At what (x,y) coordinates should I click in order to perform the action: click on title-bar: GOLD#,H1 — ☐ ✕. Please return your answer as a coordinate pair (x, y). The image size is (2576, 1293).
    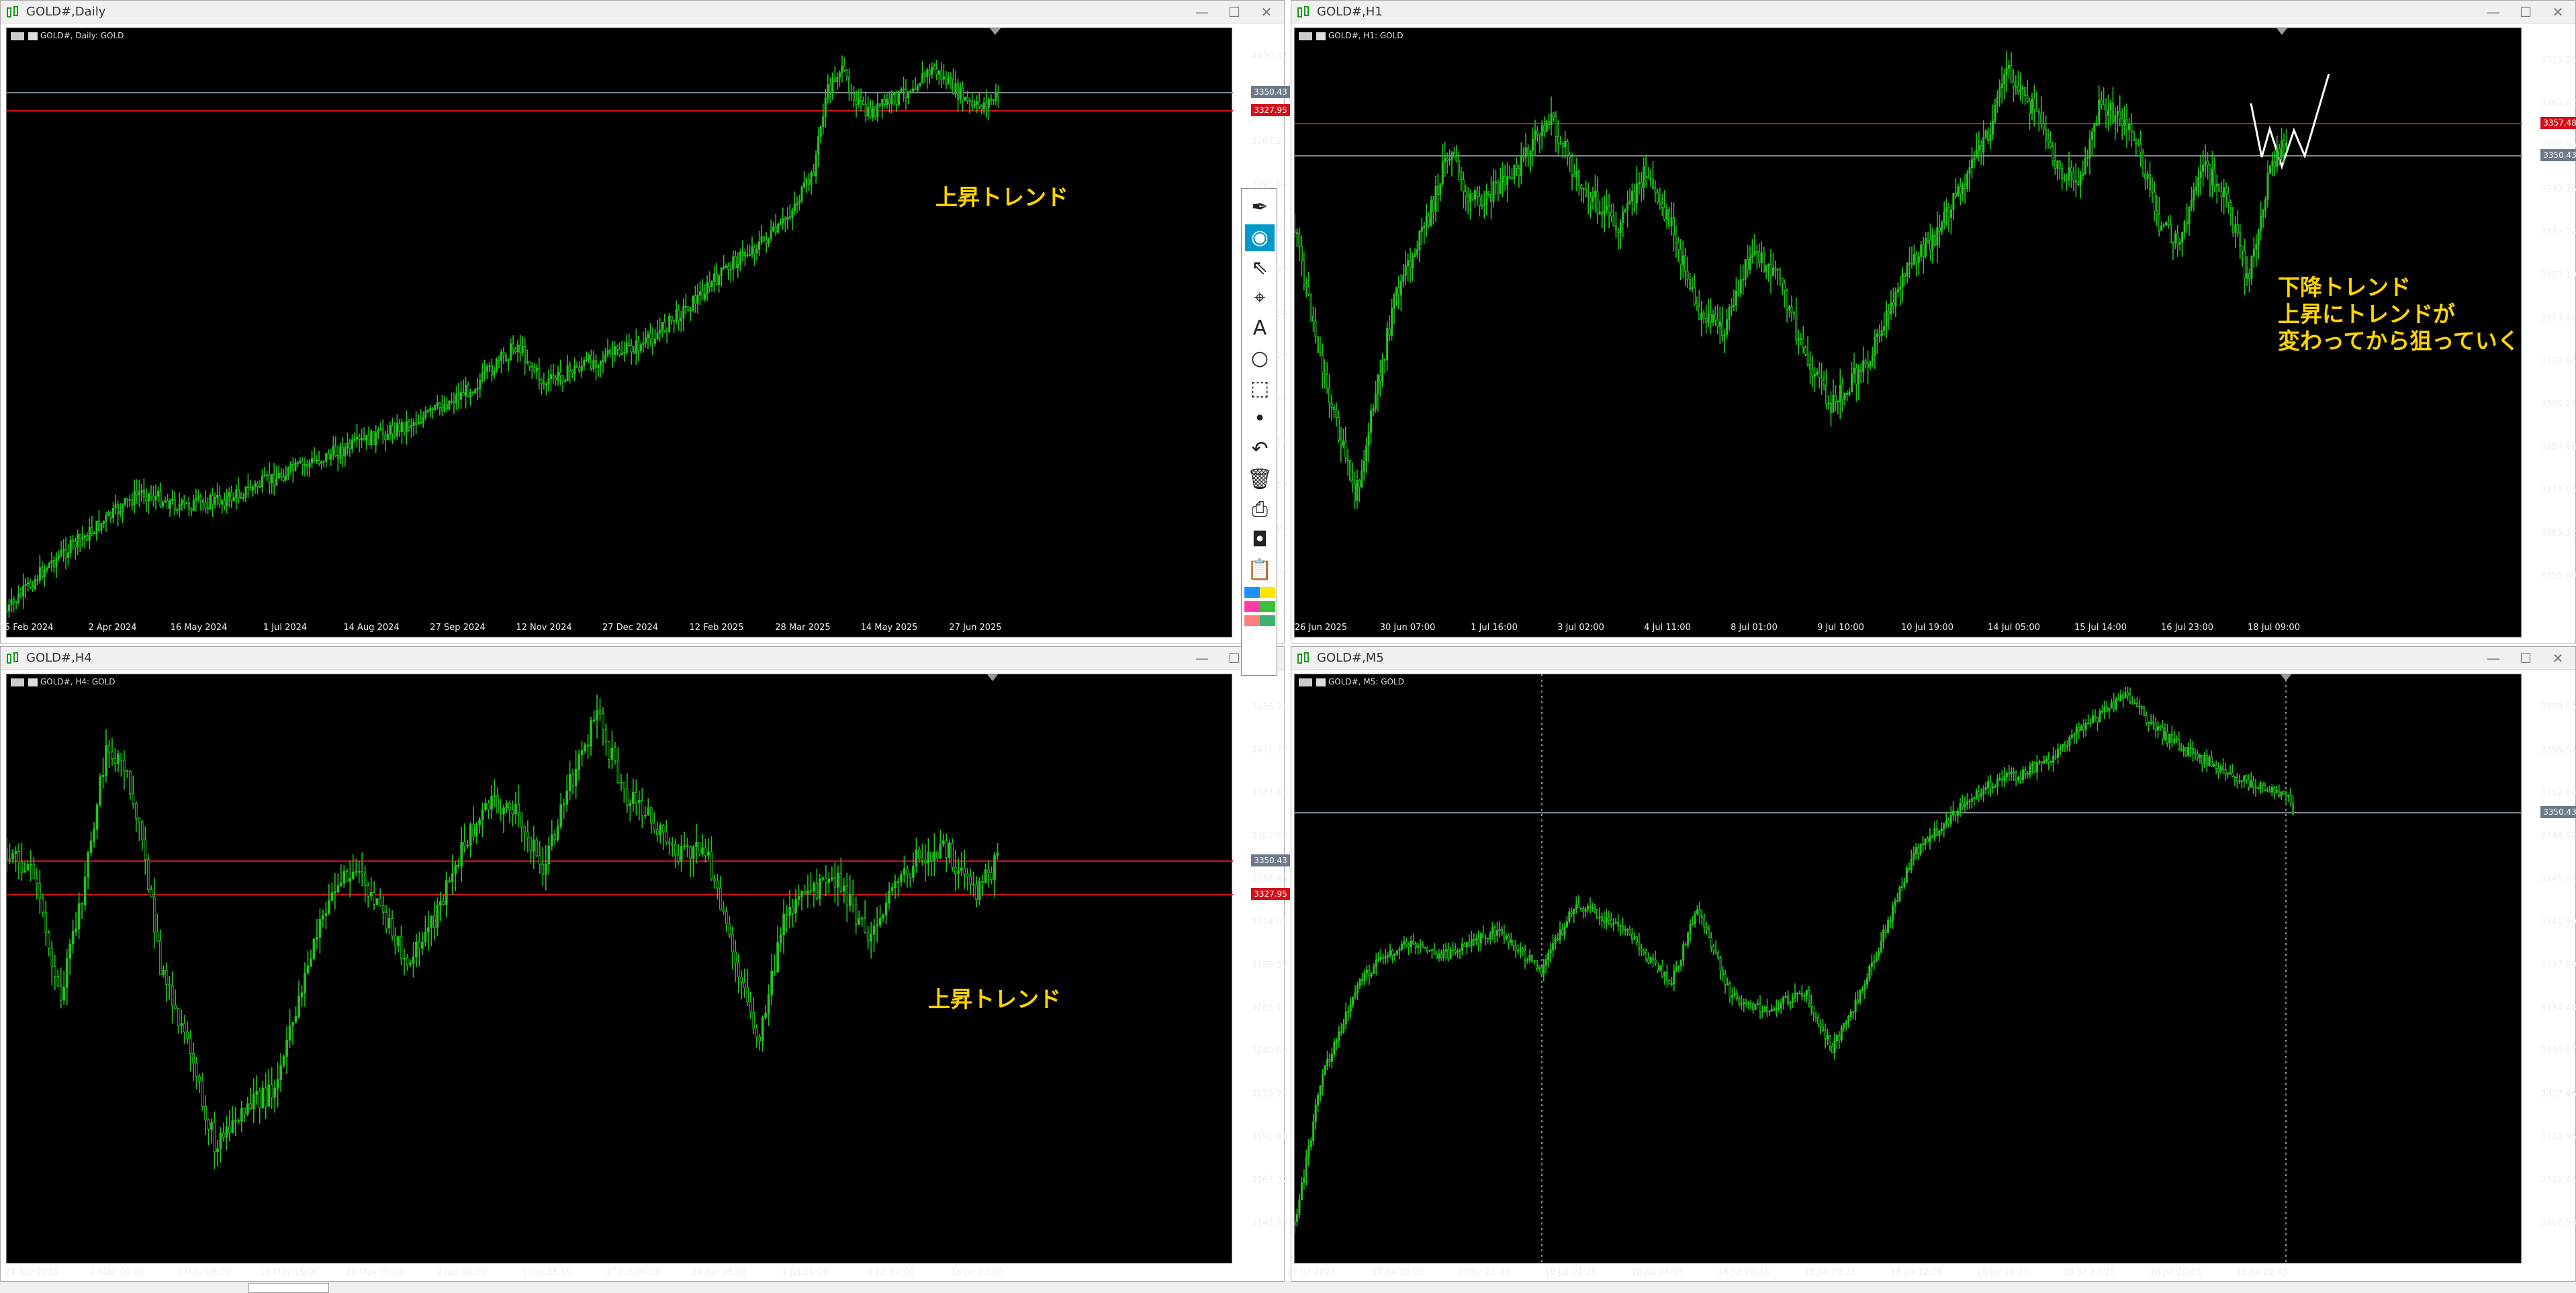
    Looking at the image, I should click on (1933, 12).